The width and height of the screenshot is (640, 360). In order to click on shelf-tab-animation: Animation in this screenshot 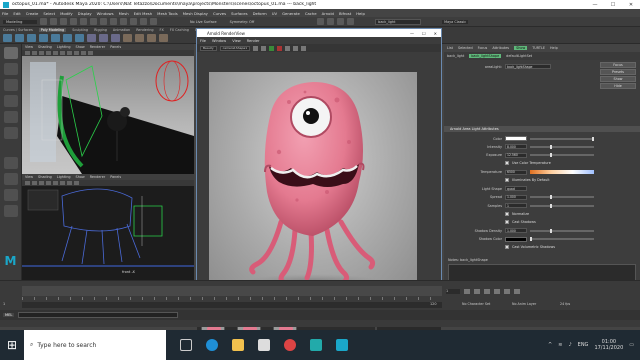, I will do `click(121, 30)`.